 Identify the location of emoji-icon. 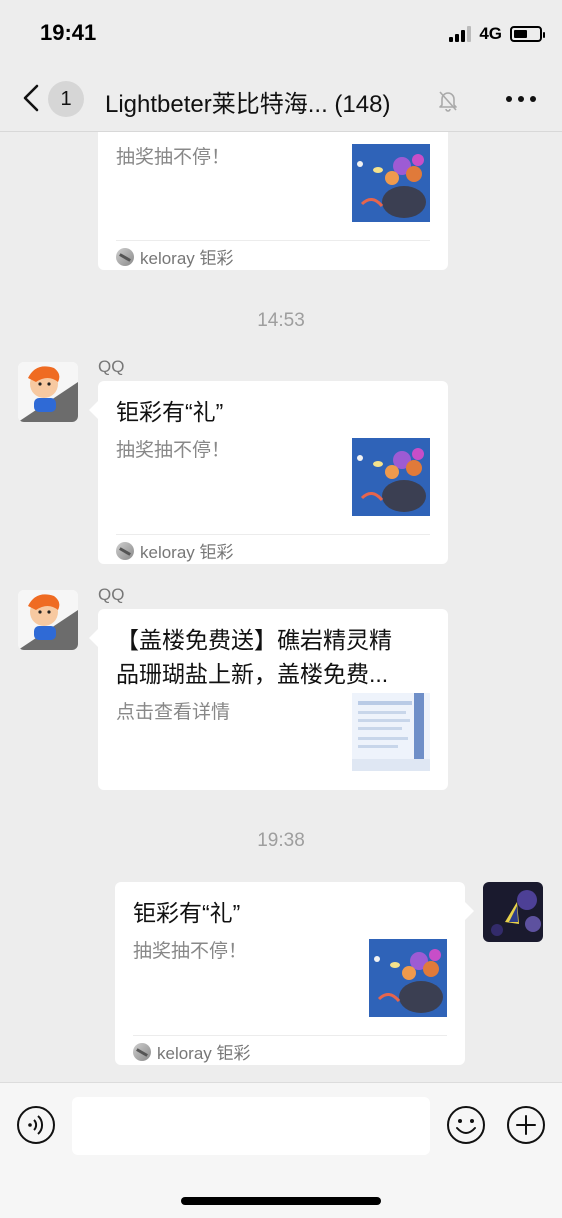
(466, 1125).